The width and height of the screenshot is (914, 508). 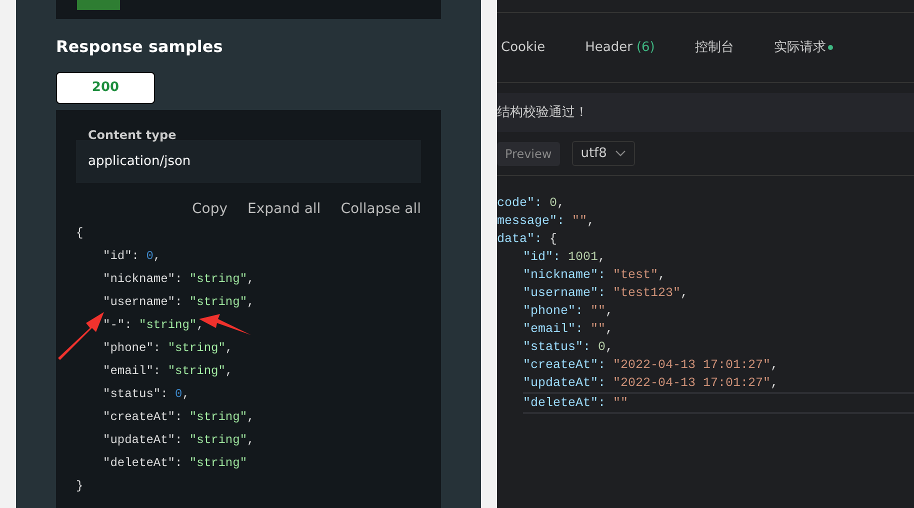 I want to click on code-line: }, so click(x=80, y=486).